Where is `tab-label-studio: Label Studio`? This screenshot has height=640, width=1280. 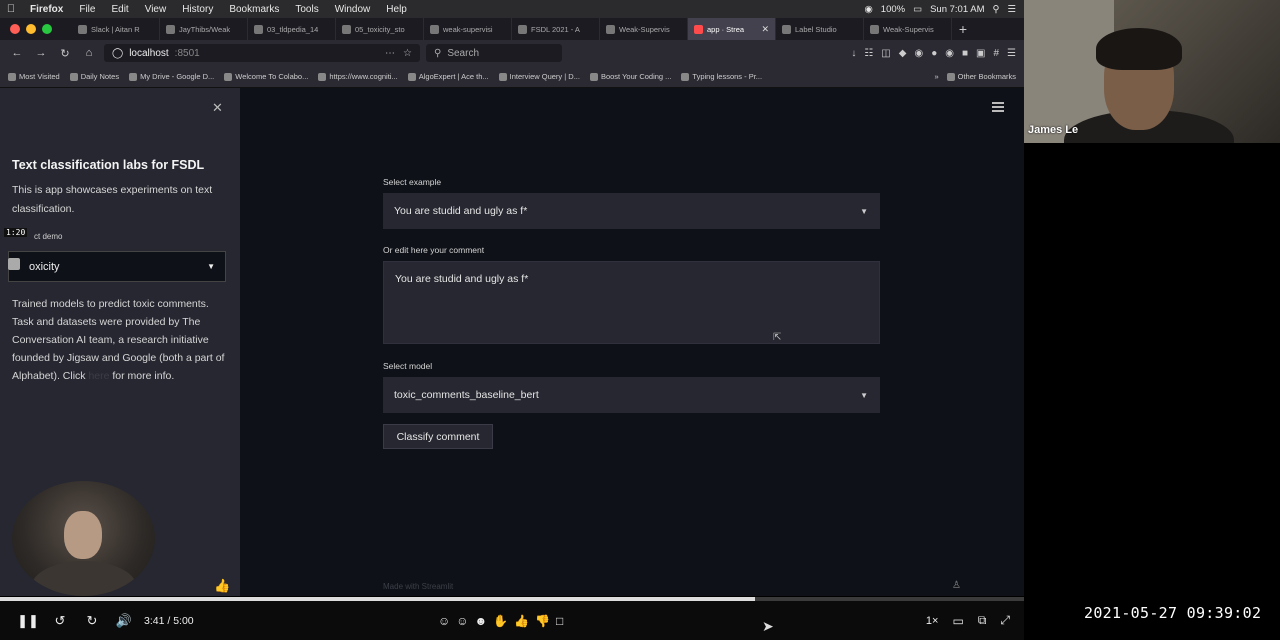 tab-label-studio: Label Studio is located at coordinates (820, 29).